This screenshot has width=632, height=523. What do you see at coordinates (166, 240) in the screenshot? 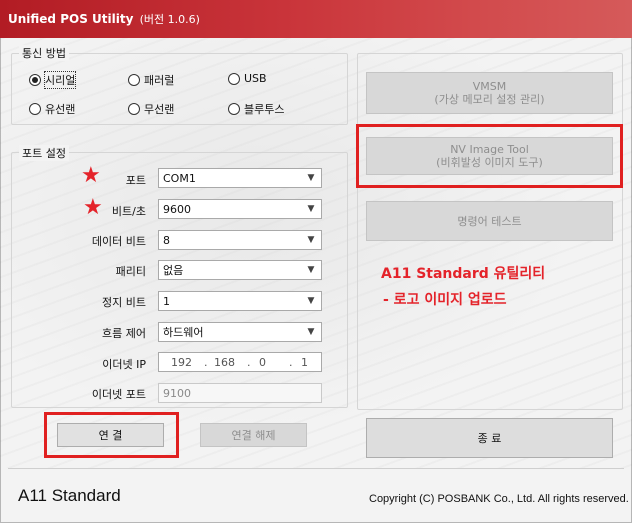
I see `databits-select-value: 8` at bounding box center [166, 240].